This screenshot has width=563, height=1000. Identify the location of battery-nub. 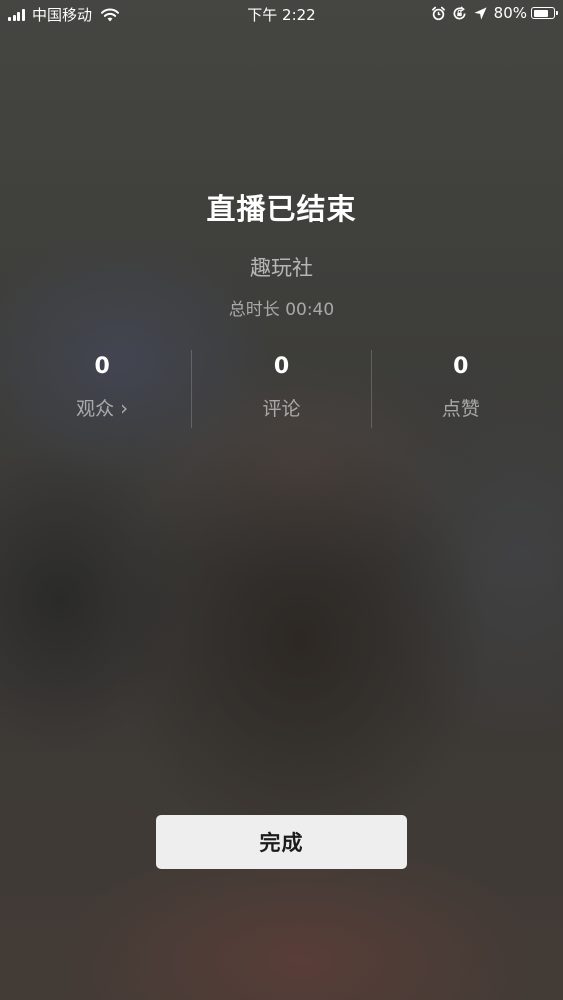
(557, 13).